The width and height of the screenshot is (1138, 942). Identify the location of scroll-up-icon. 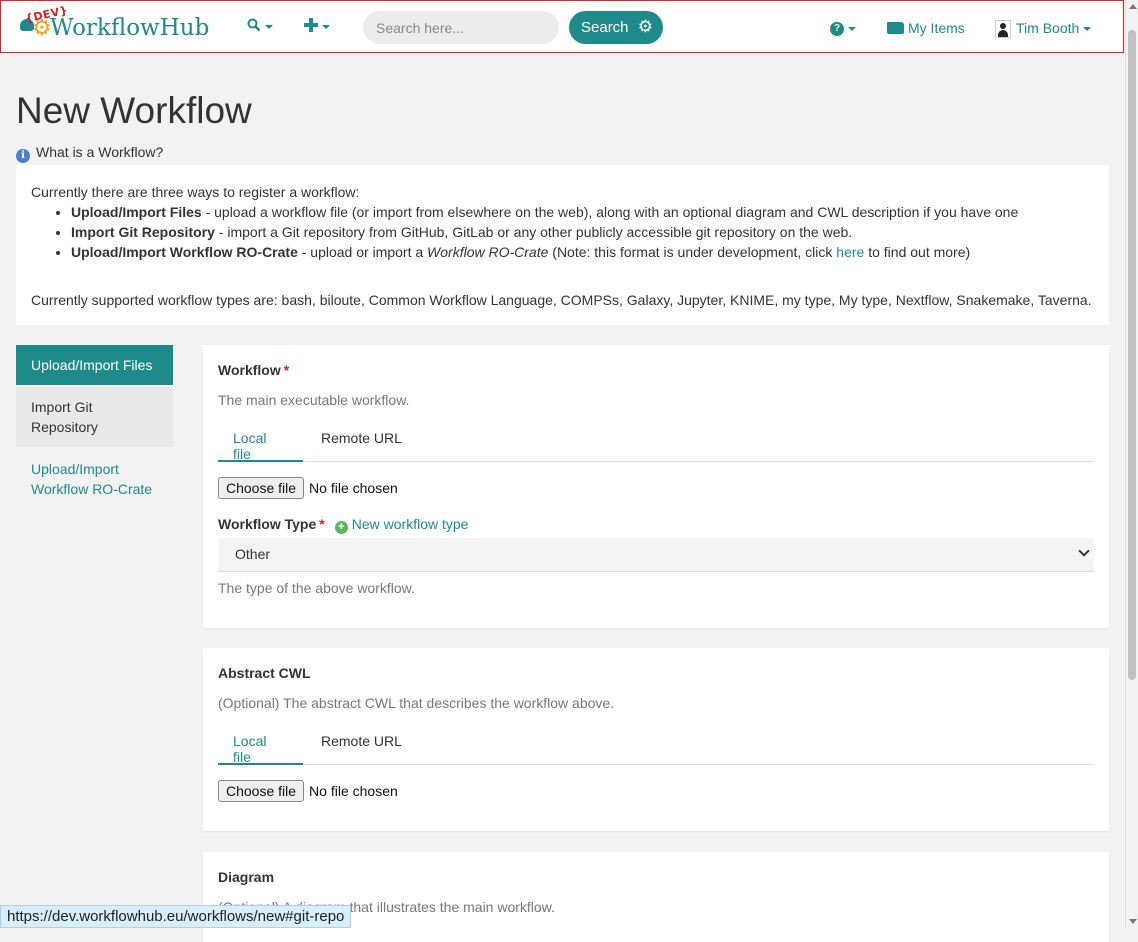
(1133, 6).